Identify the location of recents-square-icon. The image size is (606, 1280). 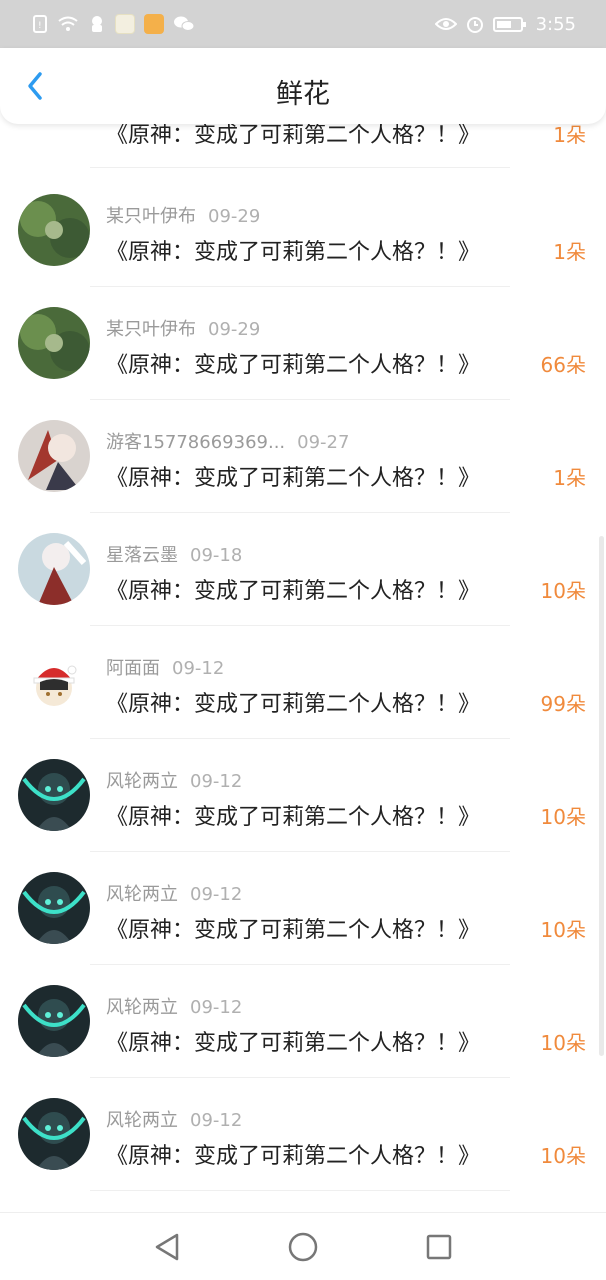
(439, 1246).